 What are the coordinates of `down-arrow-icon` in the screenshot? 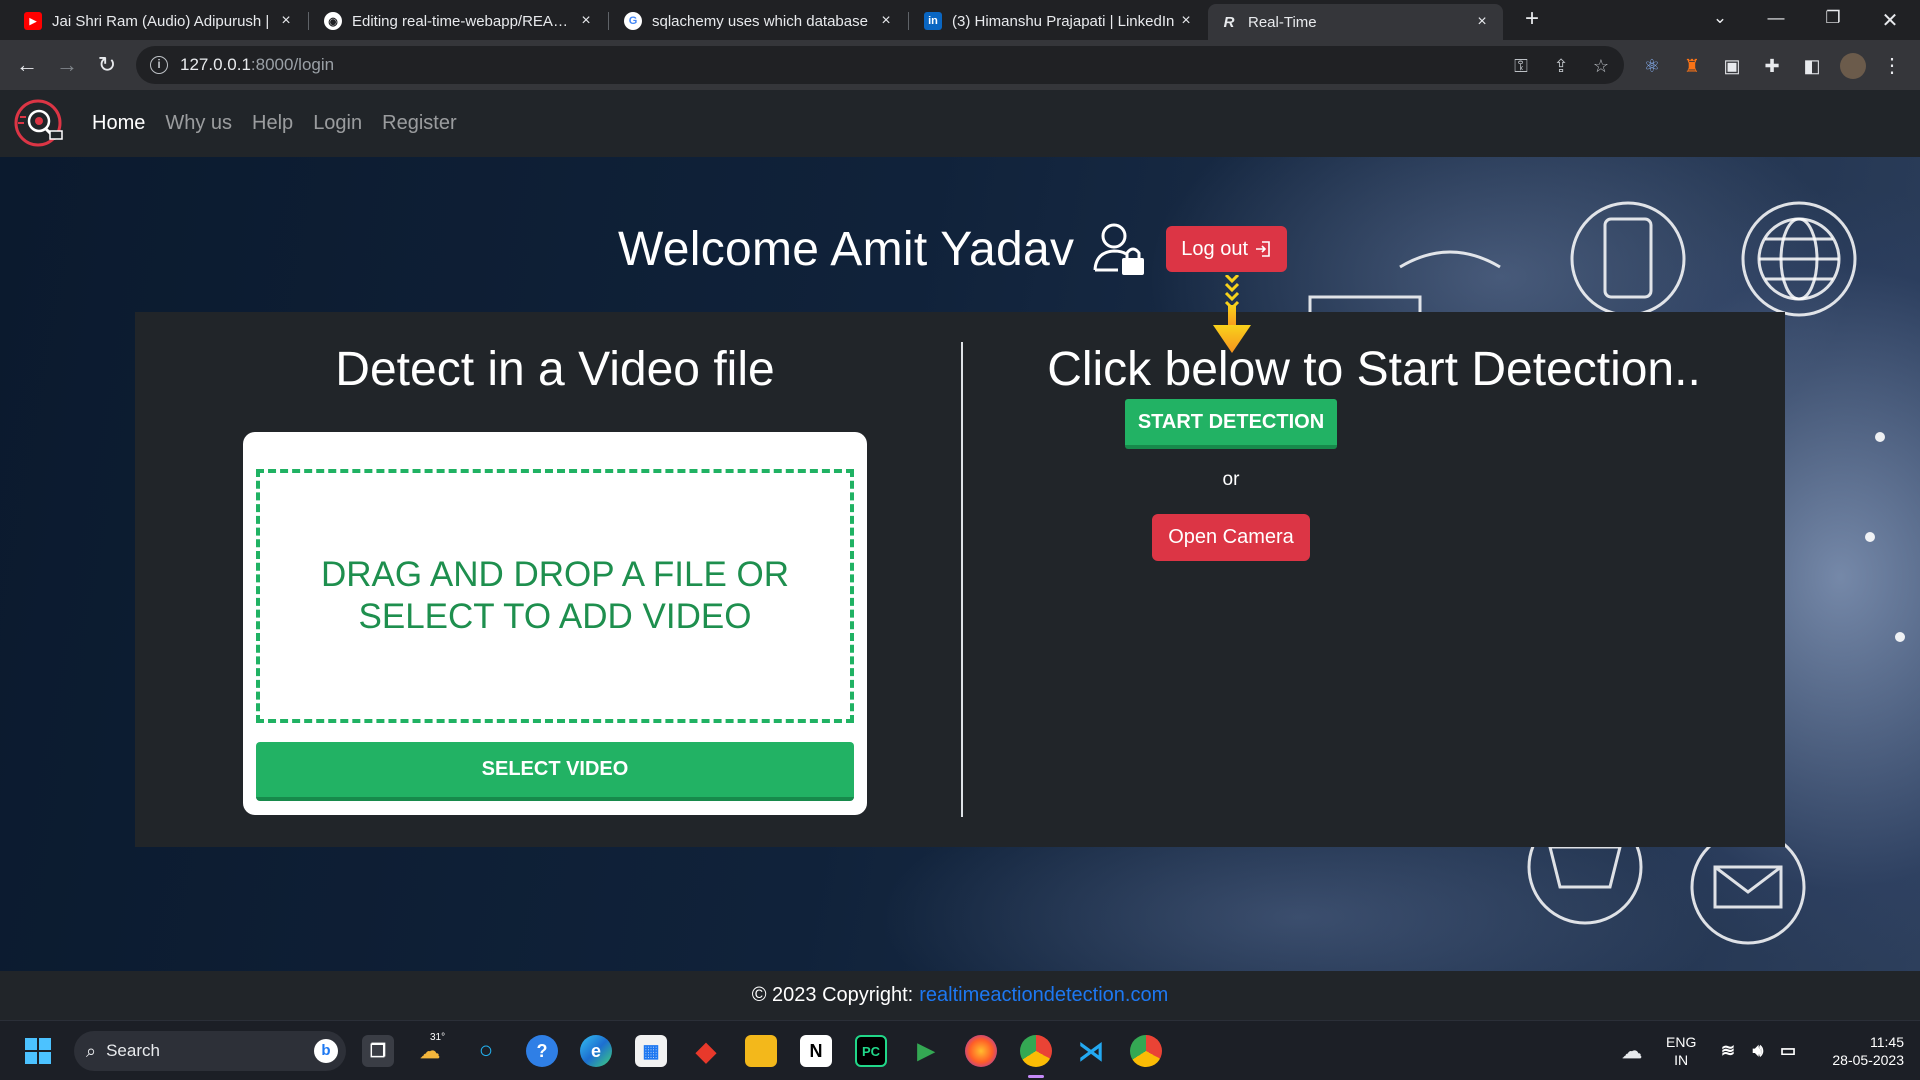 It's located at (1232, 314).